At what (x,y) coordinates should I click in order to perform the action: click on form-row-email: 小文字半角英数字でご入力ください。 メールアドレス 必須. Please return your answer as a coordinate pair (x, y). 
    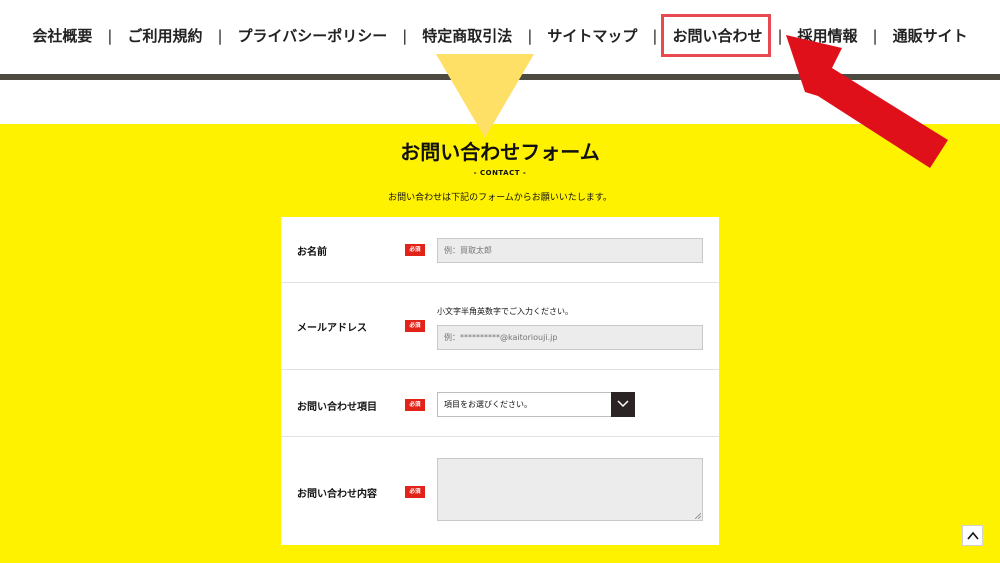
    Looking at the image, I should click on (500, 326).